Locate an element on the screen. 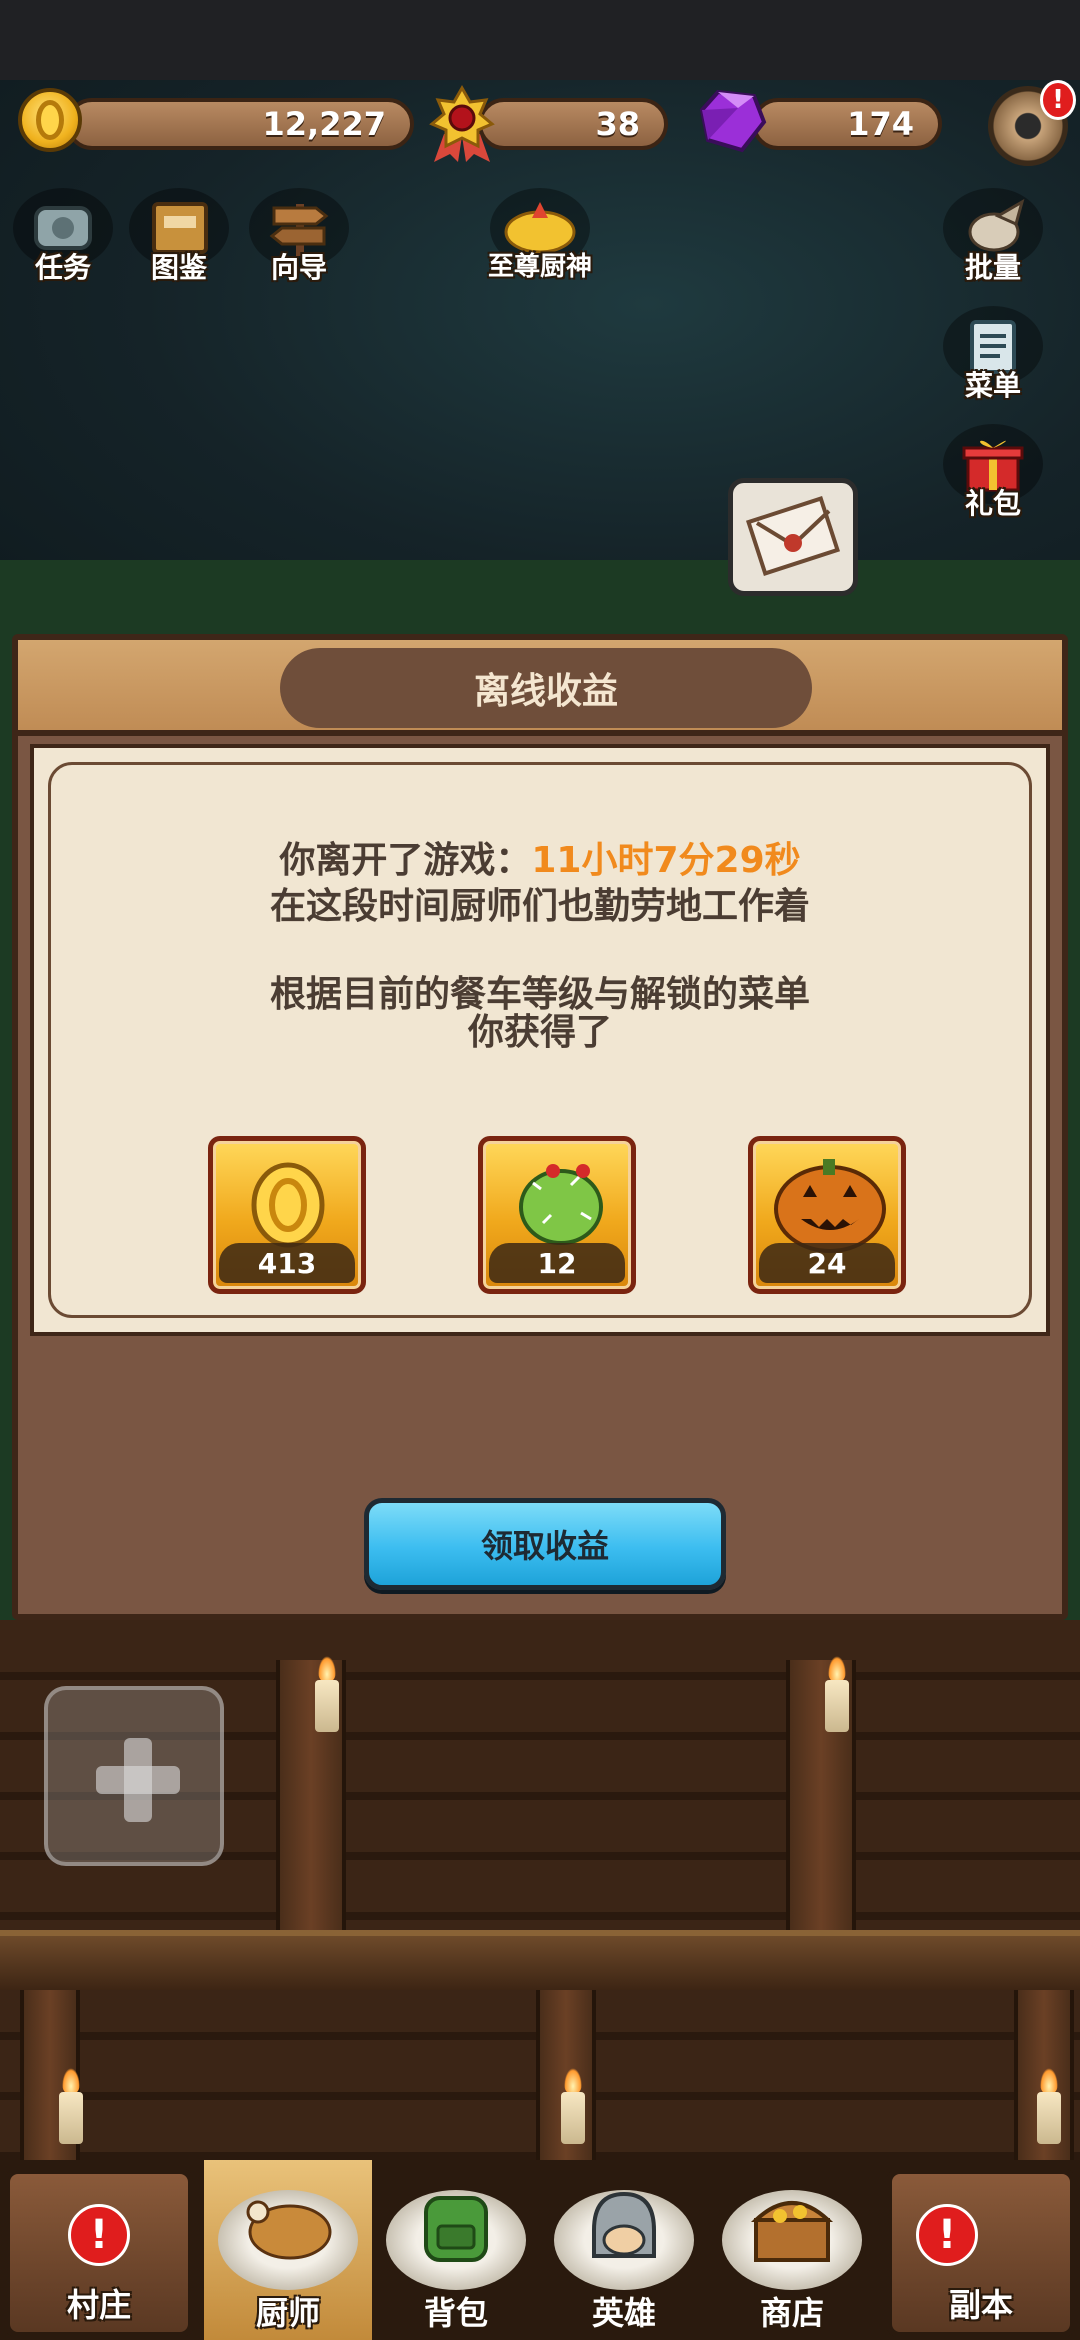  you-got-line: 你获得了 is located at coordinates (539, 1032).